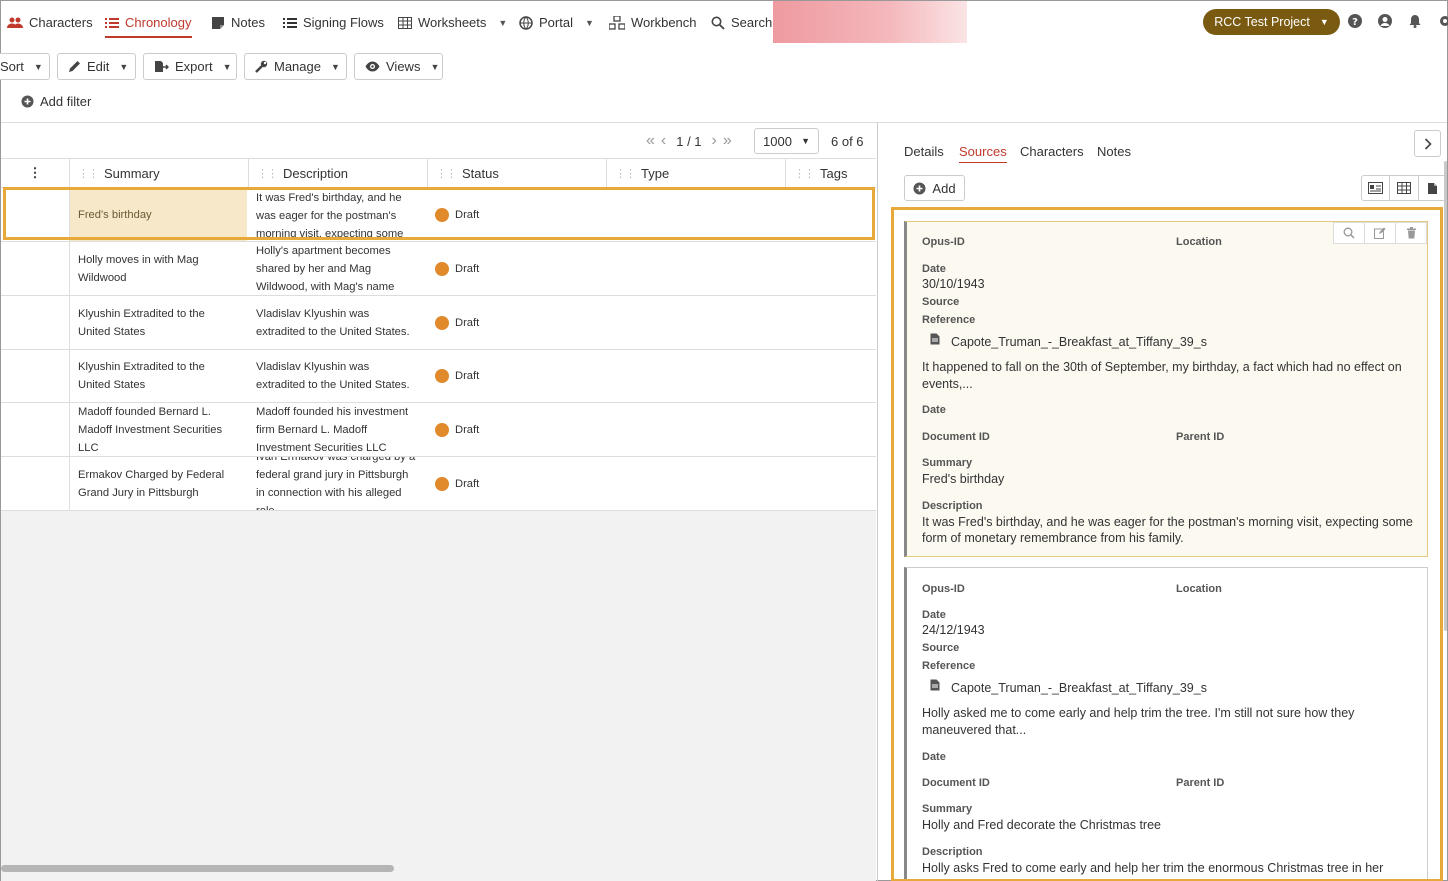 The image size is (1448, 881). I want to click on project-name: RCC Test Project, so click(1262, 22).